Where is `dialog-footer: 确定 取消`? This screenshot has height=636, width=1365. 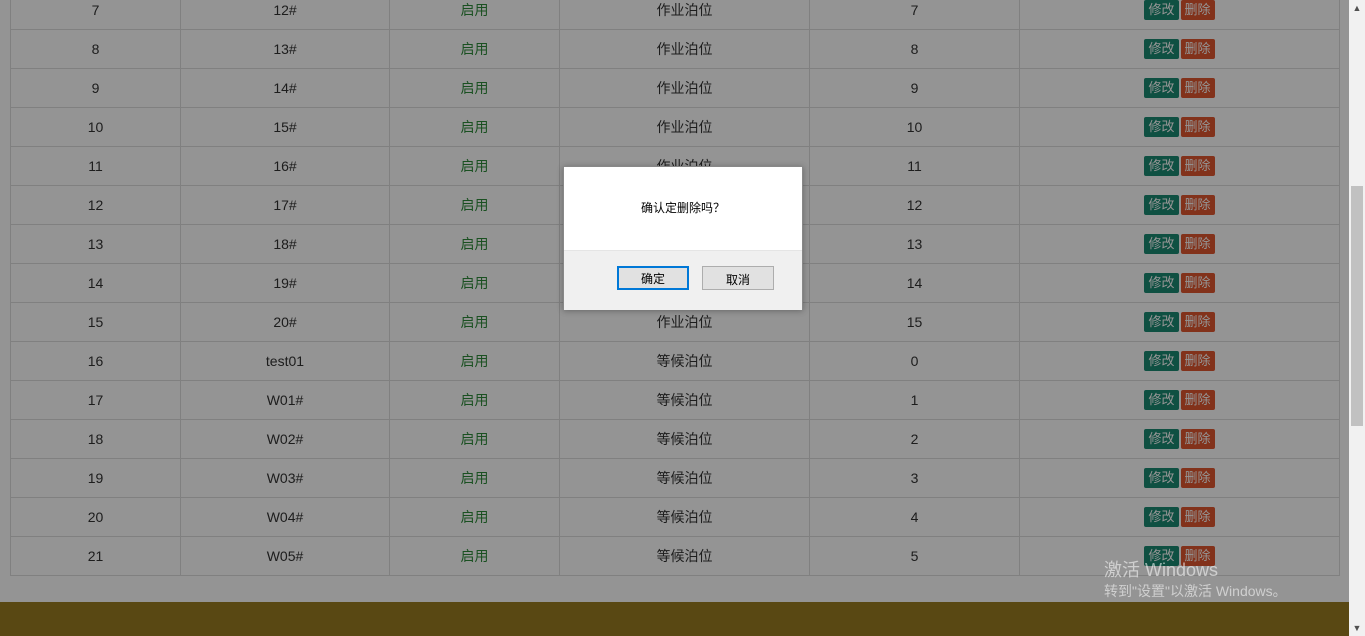 dialog-footer: 确定 取消 is located at coordinates (683, 280).